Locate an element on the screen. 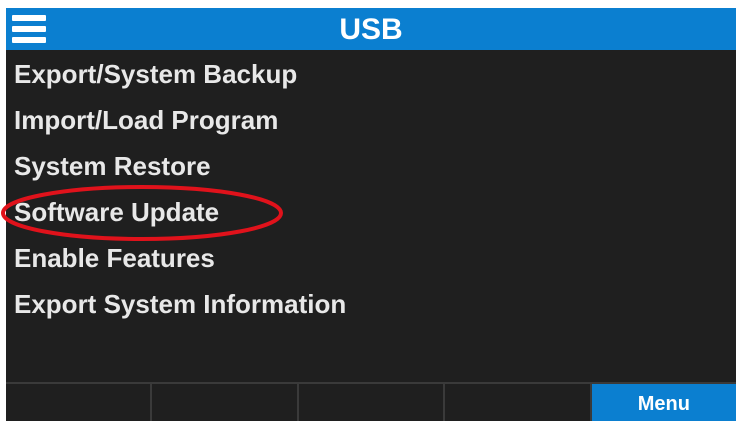  menu-item-software-update: Software Update is located at coordinates (371, 215).